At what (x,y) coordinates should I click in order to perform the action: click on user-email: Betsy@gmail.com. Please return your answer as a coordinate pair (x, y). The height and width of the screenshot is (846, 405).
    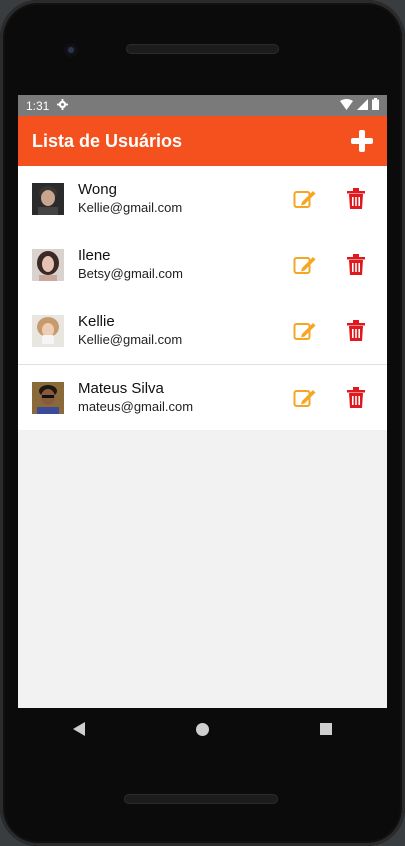
    Looking at the image, I should click on (130, 273).